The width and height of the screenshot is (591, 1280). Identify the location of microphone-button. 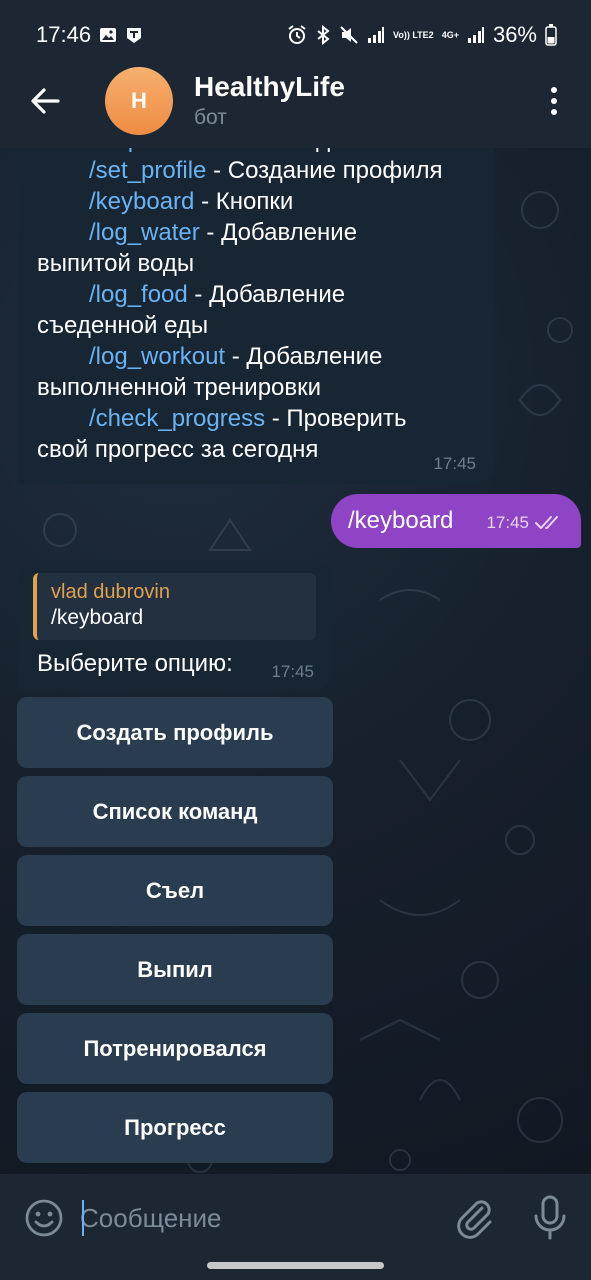
(550, 1218).